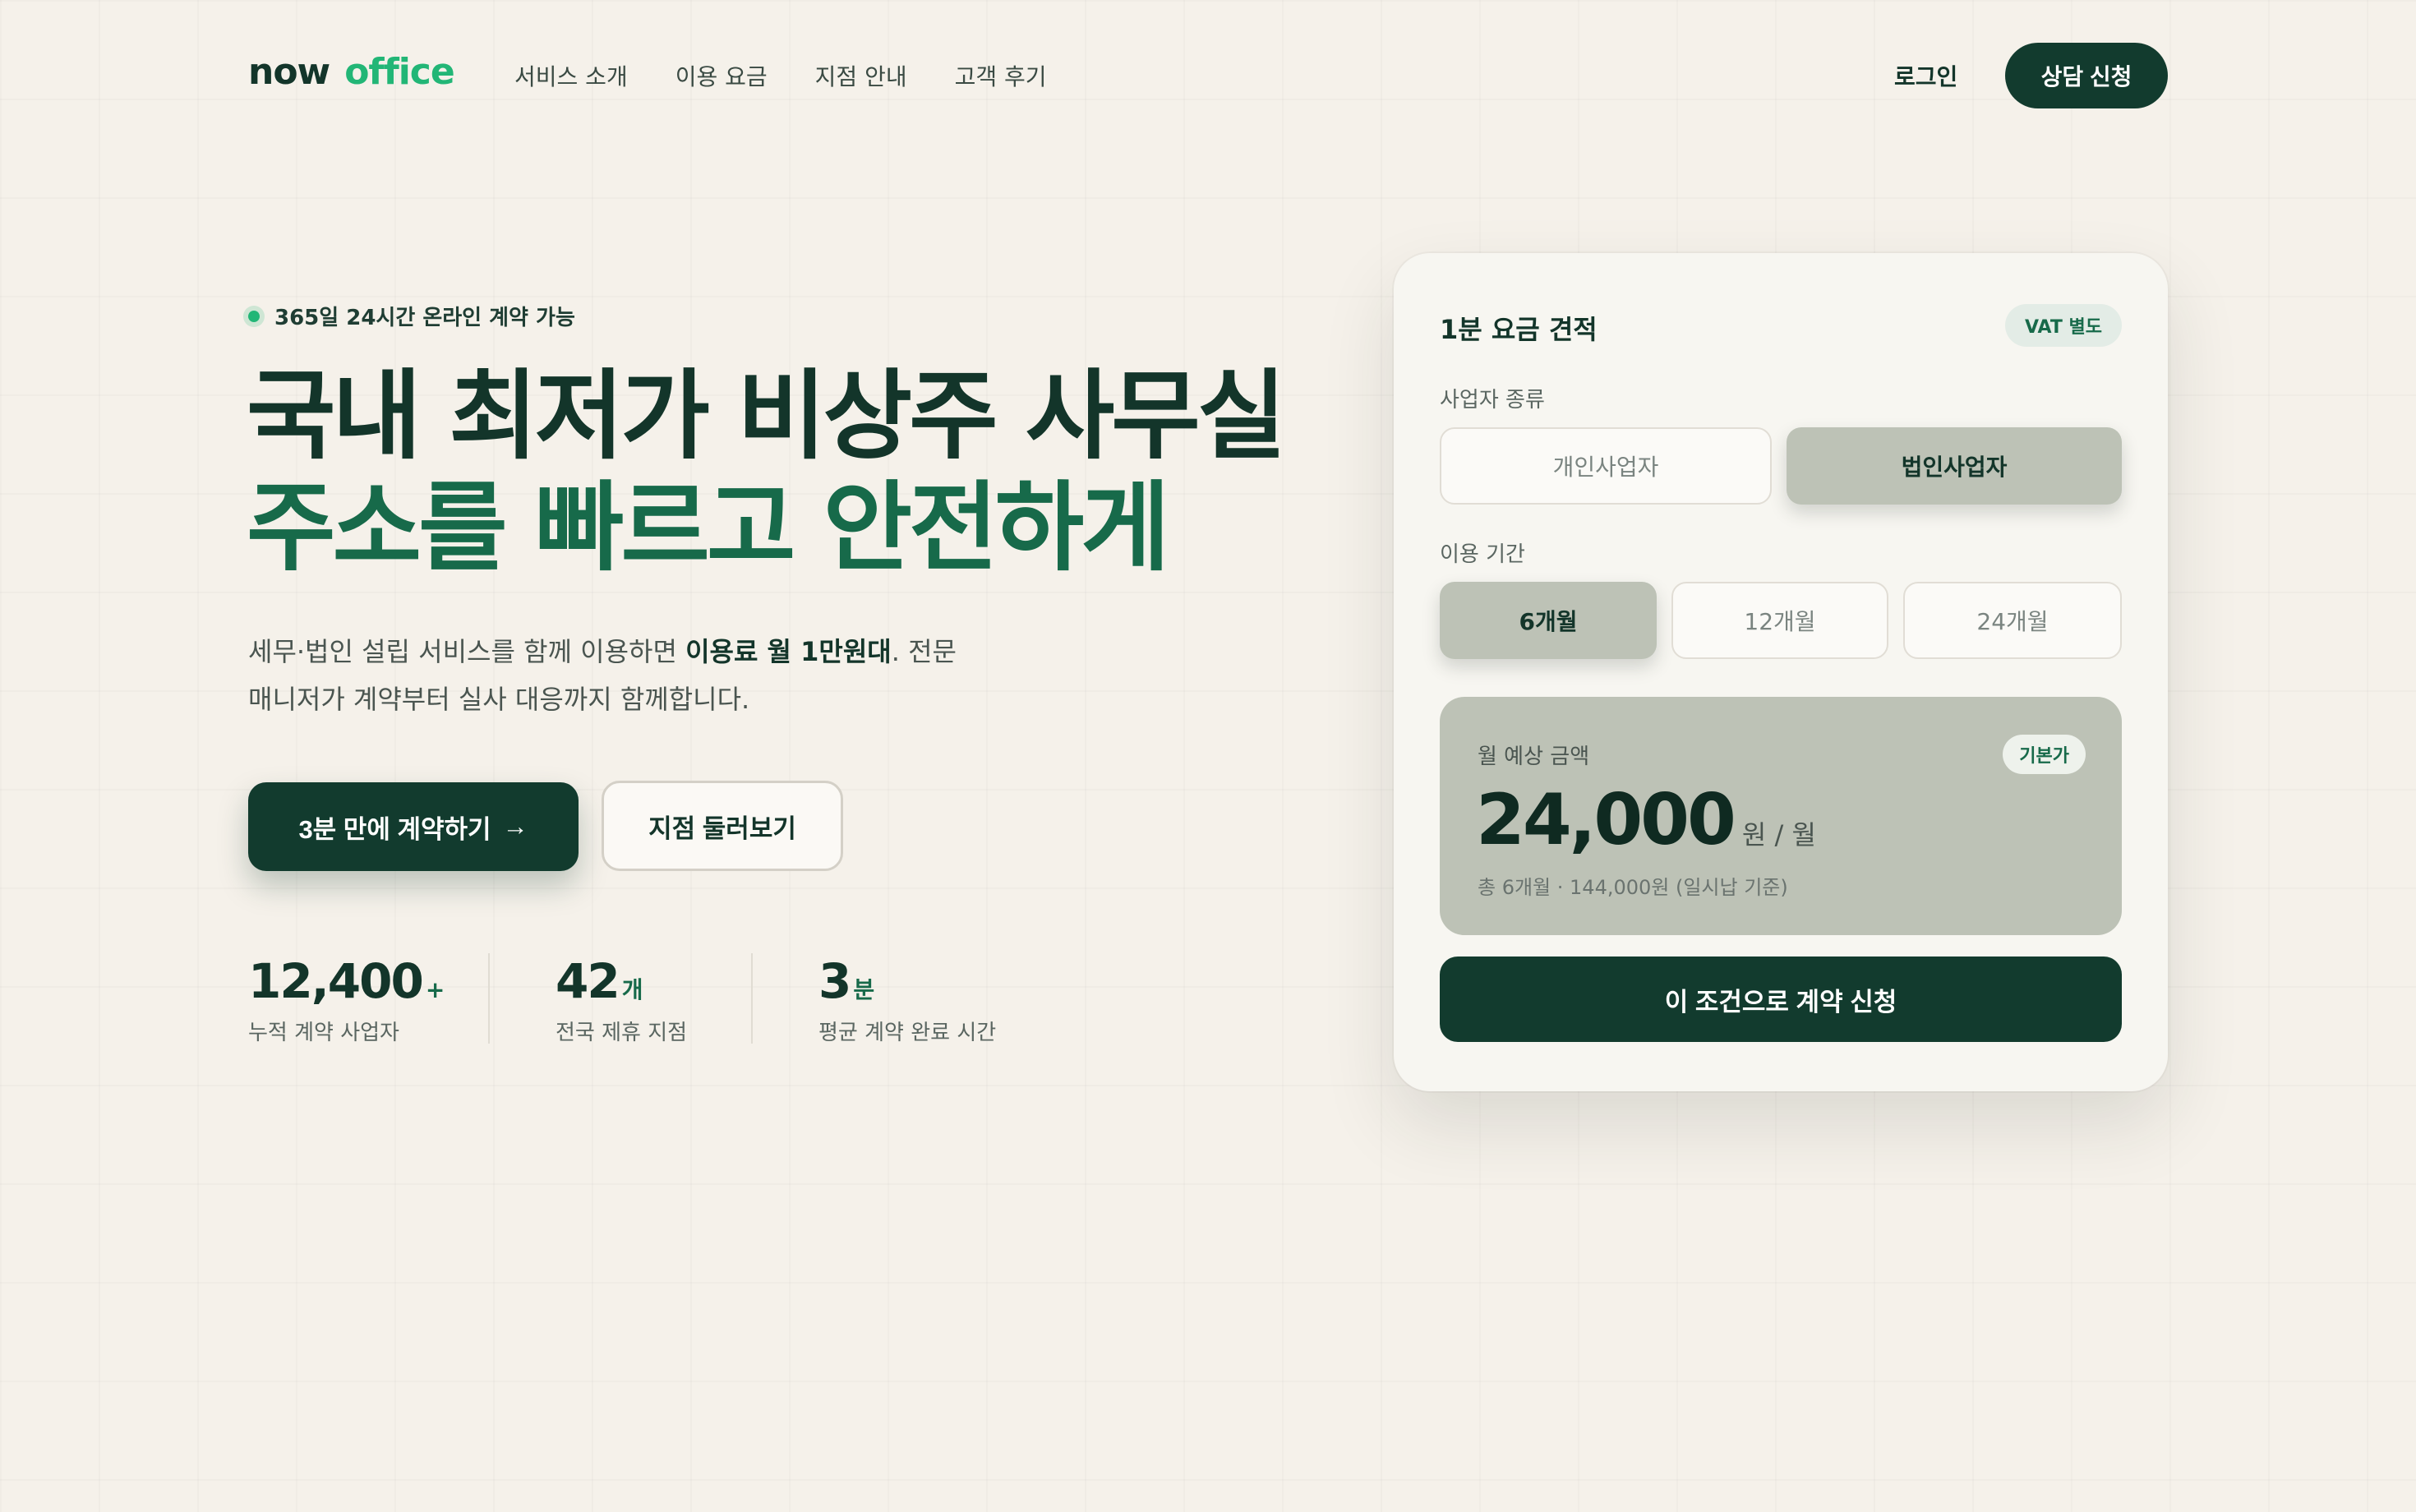 Image resolution: width=2416 pixels, height=1512 pixels. I want to click on consult-button: 상담 신청, so click(2086, 76).